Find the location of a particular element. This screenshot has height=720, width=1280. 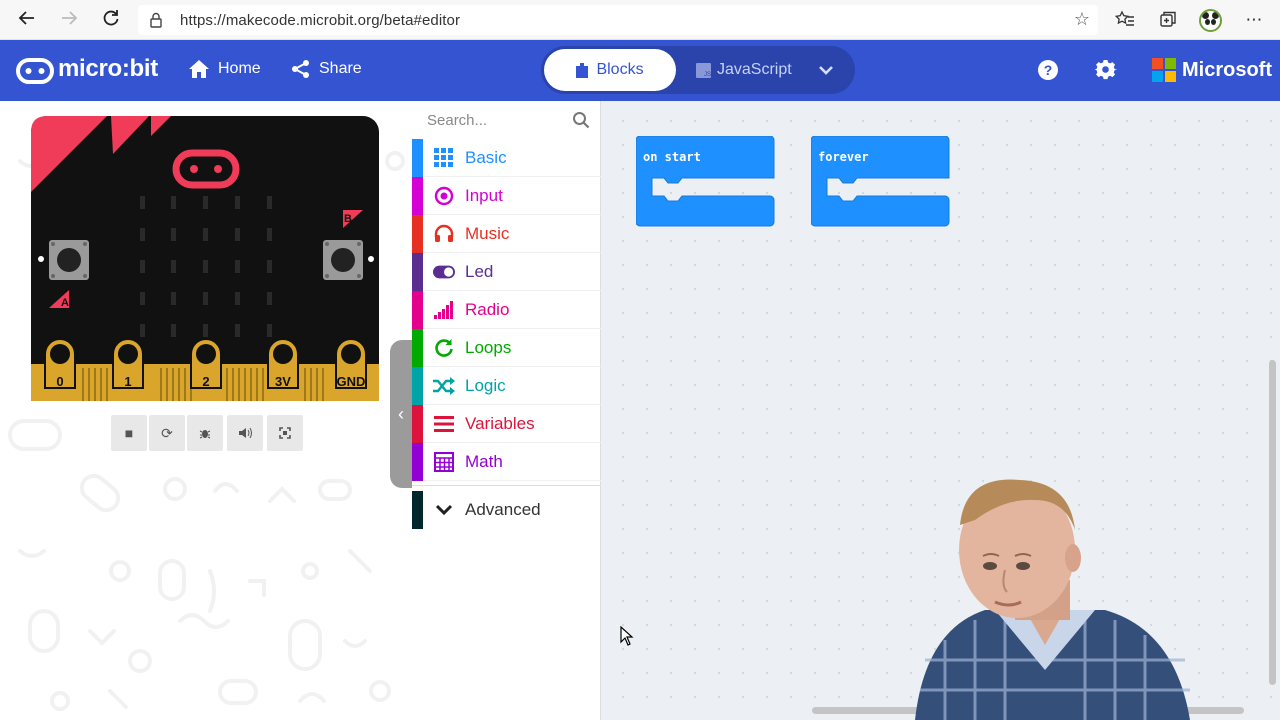

settings-gear-icon is located at coordinates (1106, 70).